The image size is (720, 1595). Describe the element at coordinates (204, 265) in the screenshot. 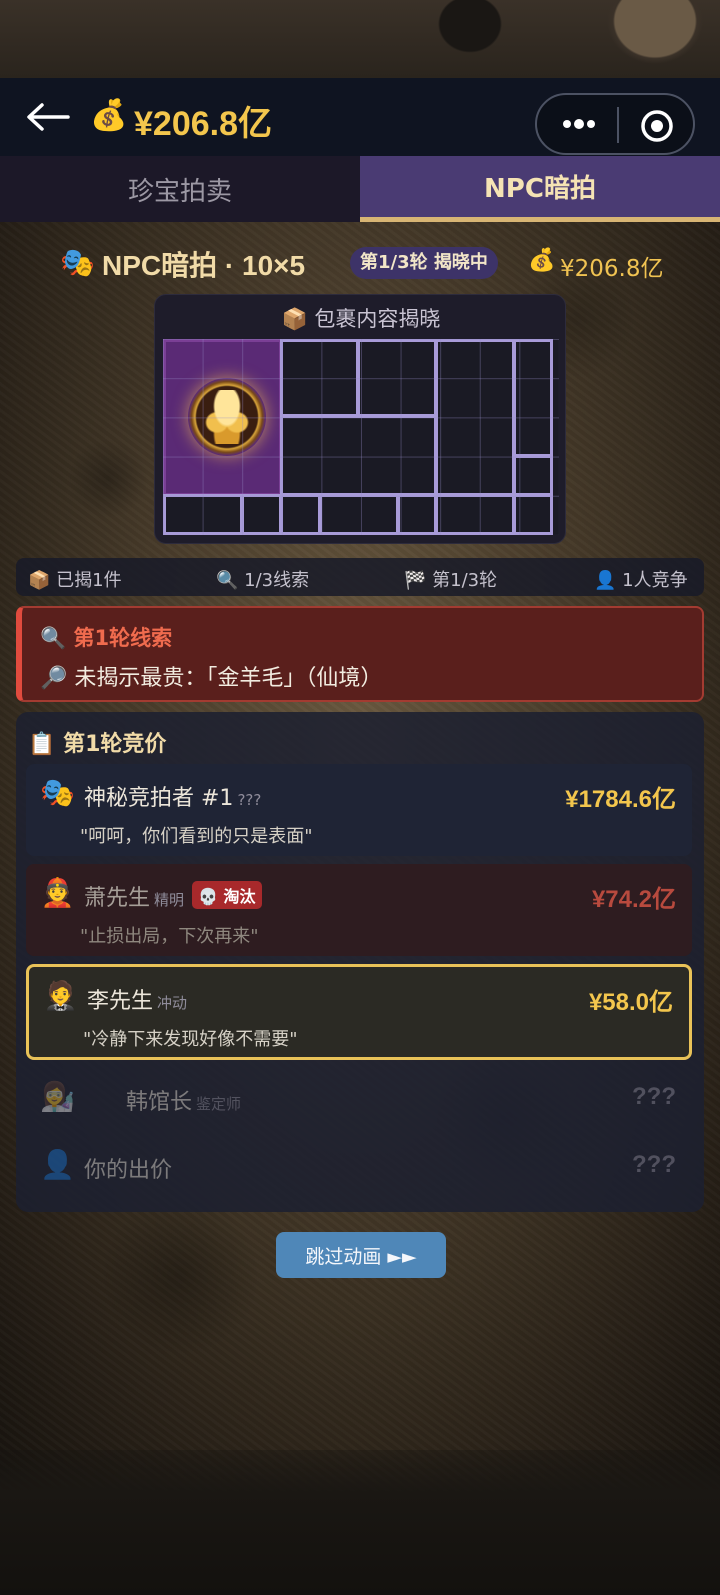

I see `auction-title: NPC暗拍 · 10×5` at that location.